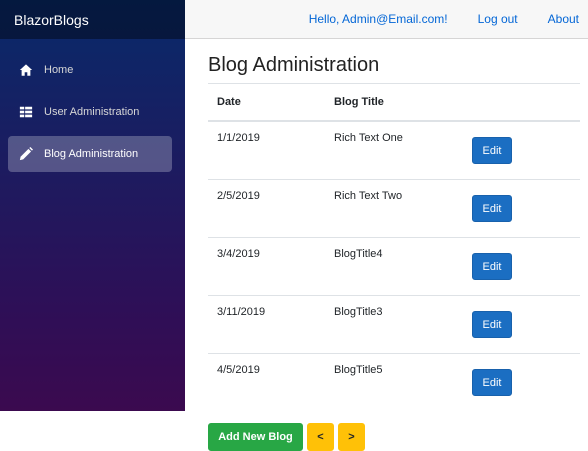 This screenshot has height=451, width=588. Describe the element at coordinates (403, 150) in the screenshot. I see `row-title: Rich Text One` at that location.